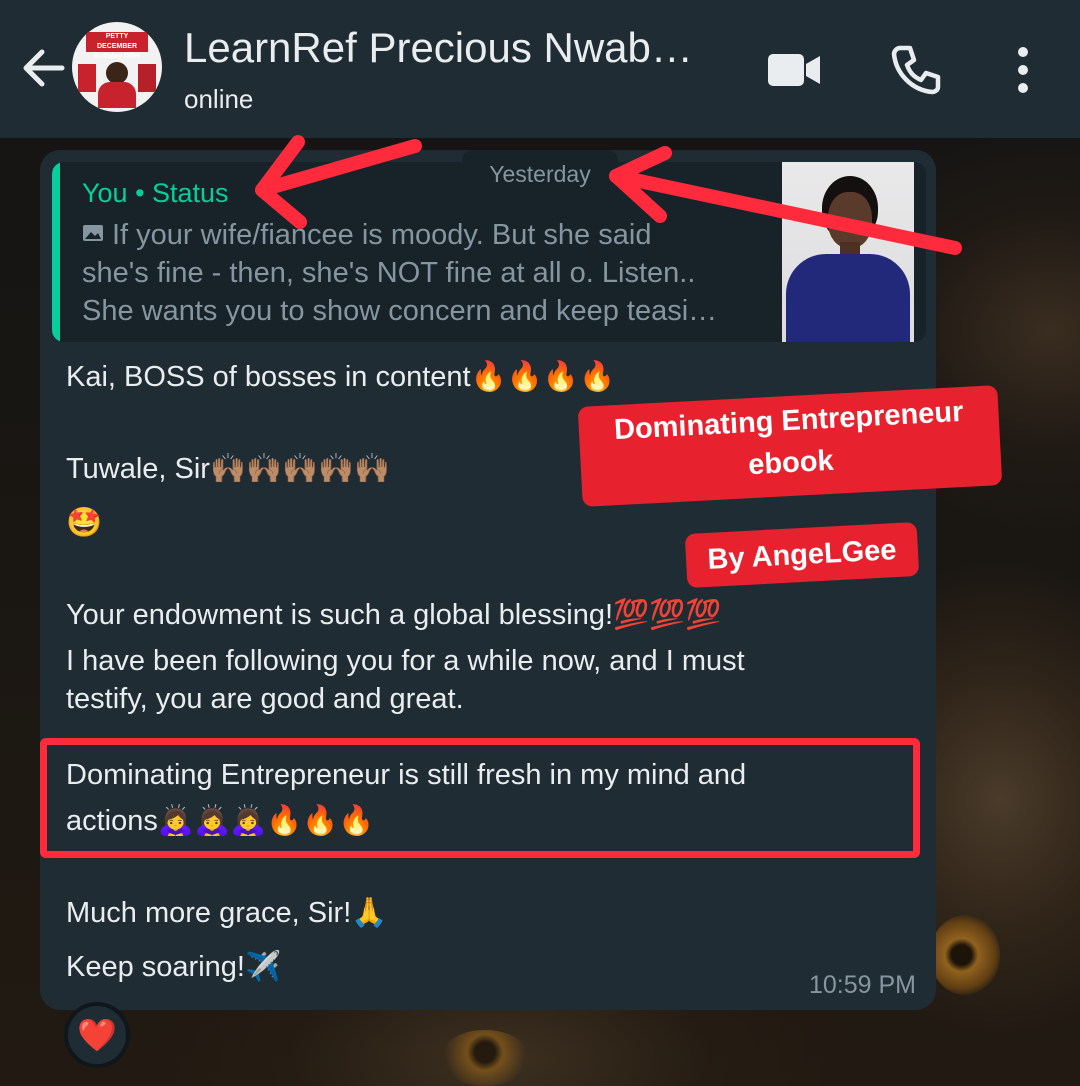 The image size is (1080, 1086). I want to click on message-line: testify, you are good and great., so click(265, 699).